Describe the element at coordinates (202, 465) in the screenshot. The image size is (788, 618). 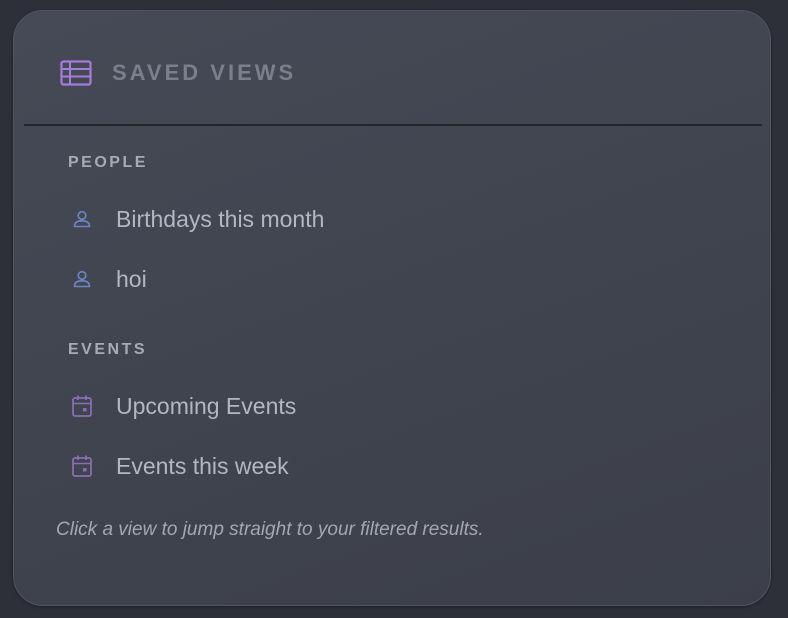
I see `saved-view-label: Events this week` at that location.